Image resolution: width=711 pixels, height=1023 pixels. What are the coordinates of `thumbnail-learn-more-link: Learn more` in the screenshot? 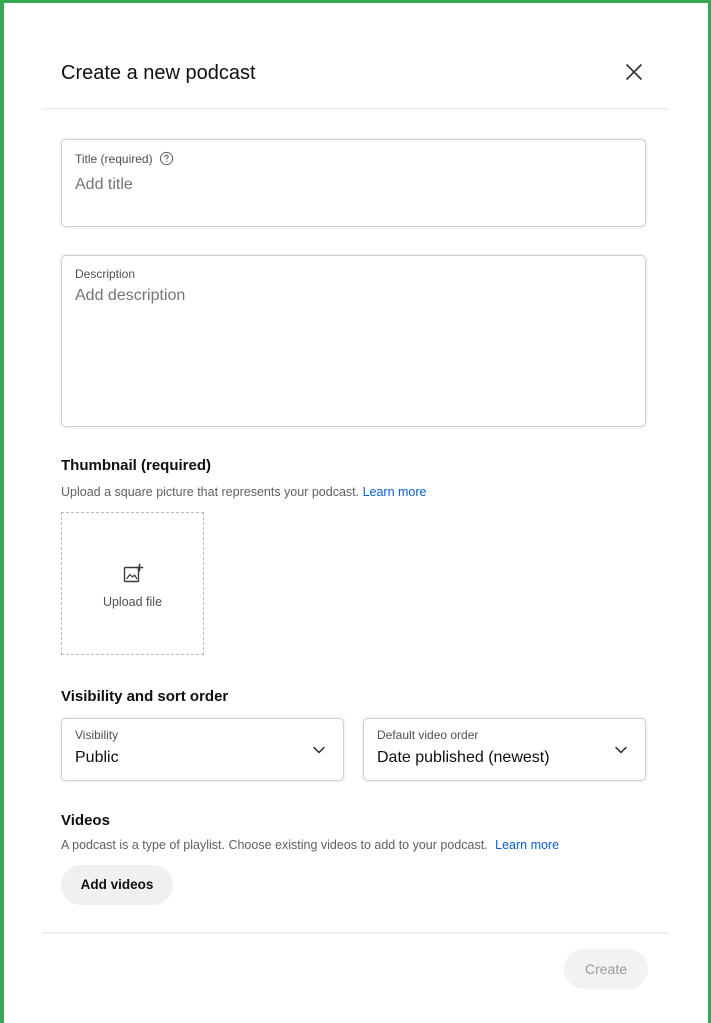 It's located at (395, 492).